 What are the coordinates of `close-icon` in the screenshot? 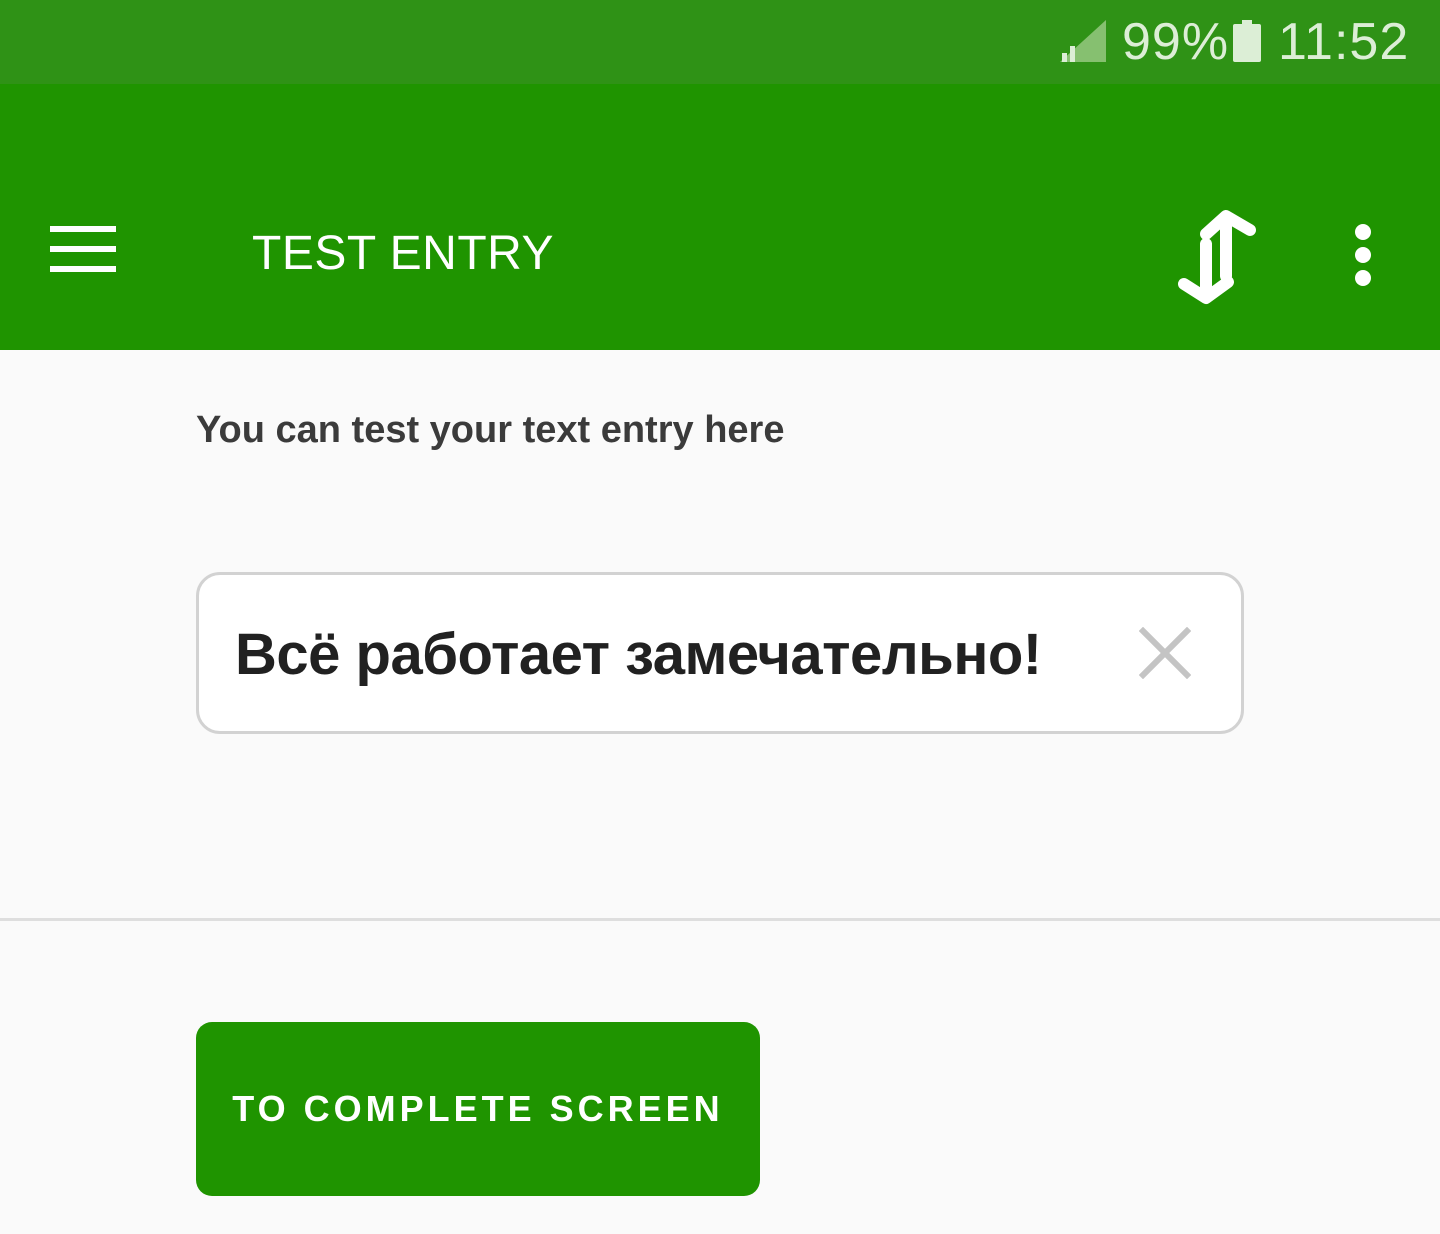 It's located at (1165, 653).